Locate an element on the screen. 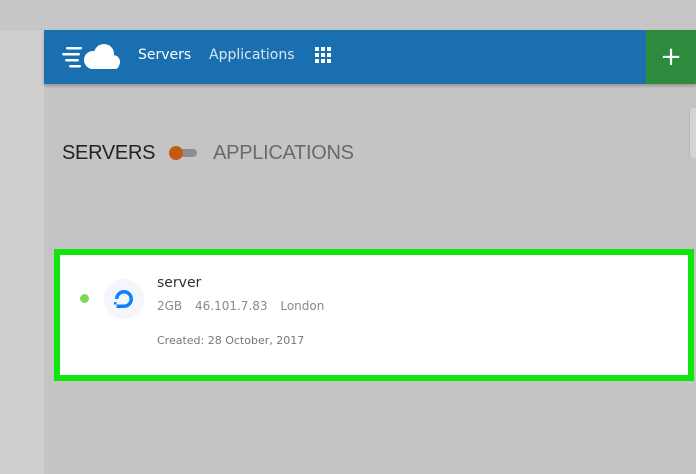  add-server-button: + is located at coordinates (671, 57).